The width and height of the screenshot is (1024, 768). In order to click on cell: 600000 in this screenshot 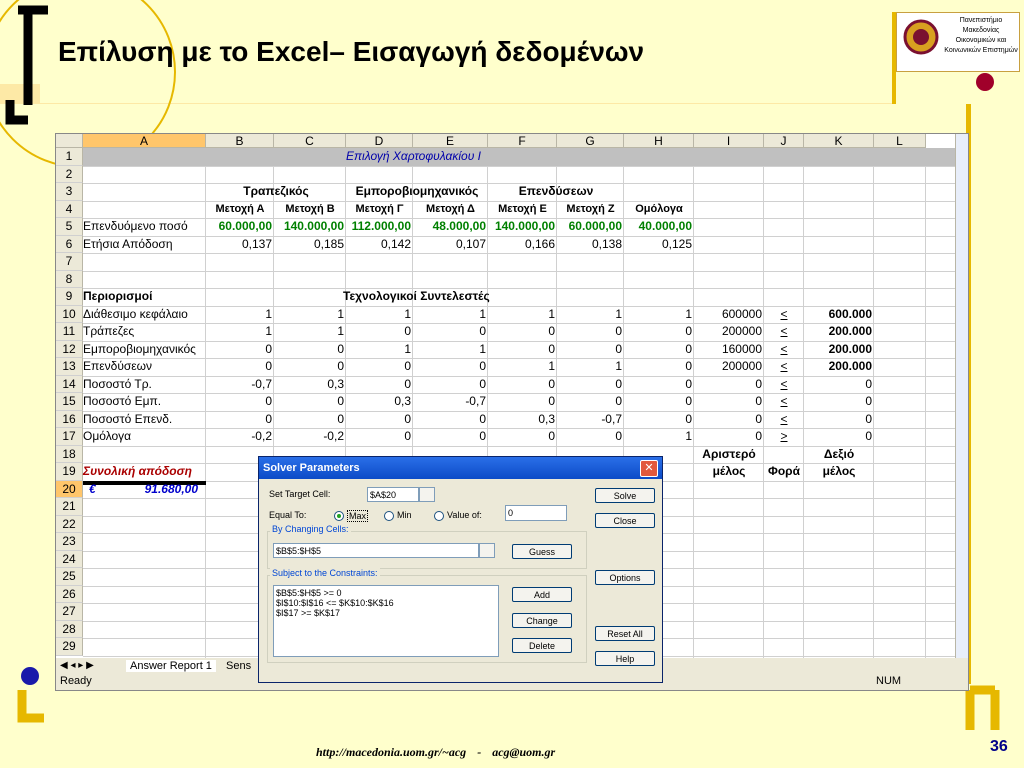, I will do `click(729, 314)`.